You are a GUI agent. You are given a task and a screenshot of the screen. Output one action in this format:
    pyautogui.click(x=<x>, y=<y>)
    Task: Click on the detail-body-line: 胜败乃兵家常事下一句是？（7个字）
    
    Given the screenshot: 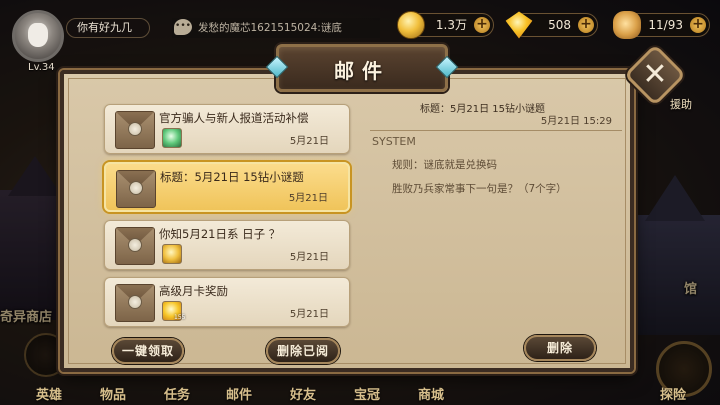 What is the action you would take?
    pyautogui.click(x=479, y=189)
    